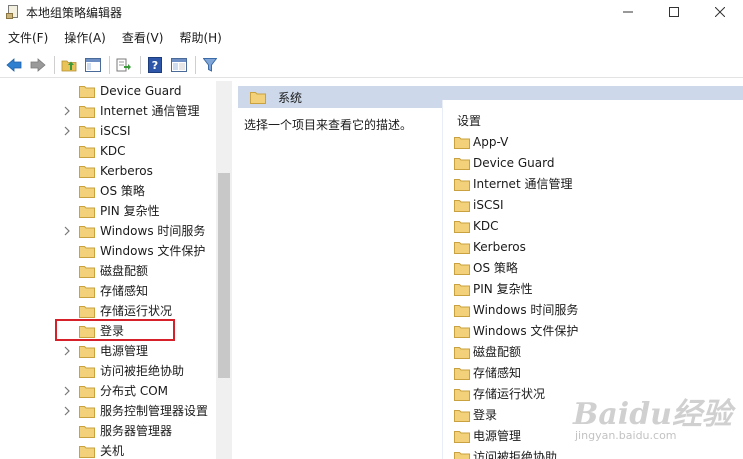 This screenshot has height=459, width=743. I want to click on tree-item: 磁盘配额, so click(108, 271).